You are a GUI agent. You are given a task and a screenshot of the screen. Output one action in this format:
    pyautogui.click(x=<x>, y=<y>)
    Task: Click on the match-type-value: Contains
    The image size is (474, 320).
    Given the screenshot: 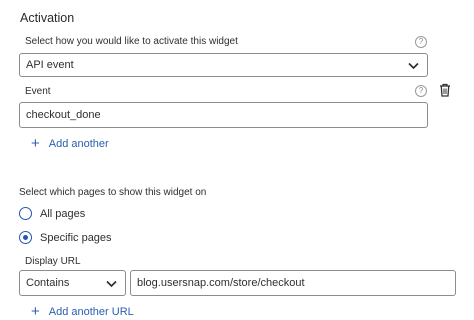 What is the action you would take?
    pyautogui.click(x=48, y=283)
    